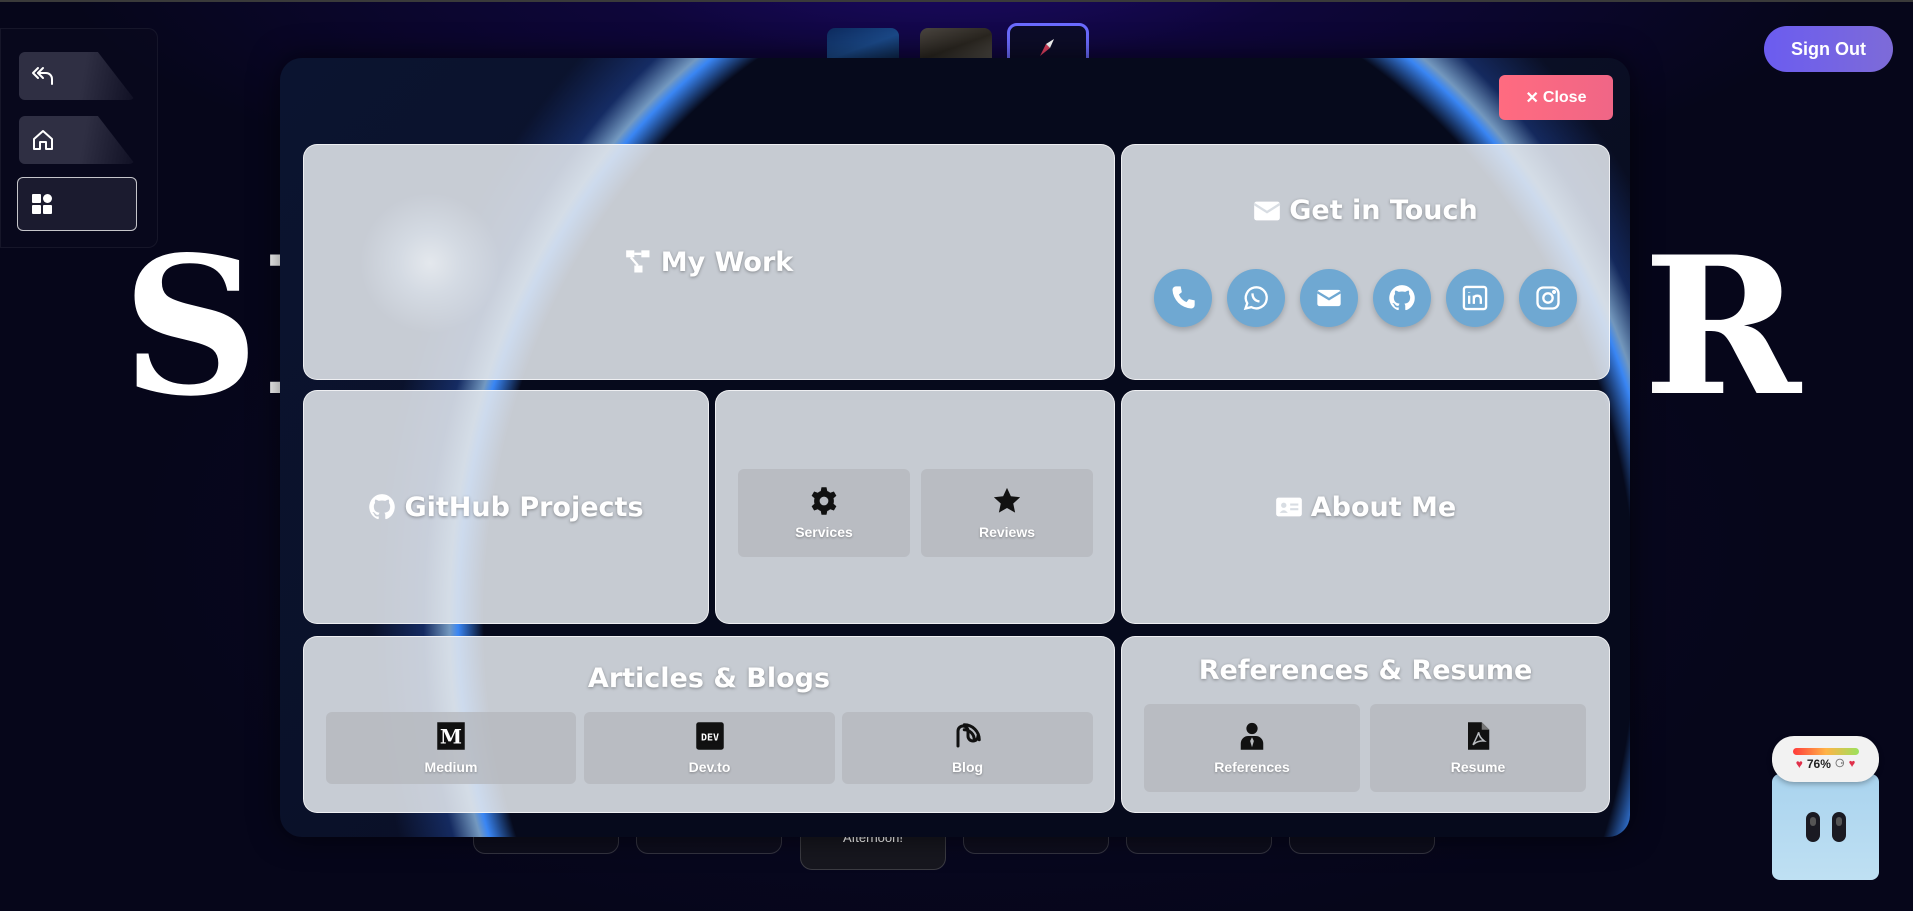 Image resolution: width=1913 pixels, height=911 pixels. I want to click on sidebar-item-grid, so click(77, 204).